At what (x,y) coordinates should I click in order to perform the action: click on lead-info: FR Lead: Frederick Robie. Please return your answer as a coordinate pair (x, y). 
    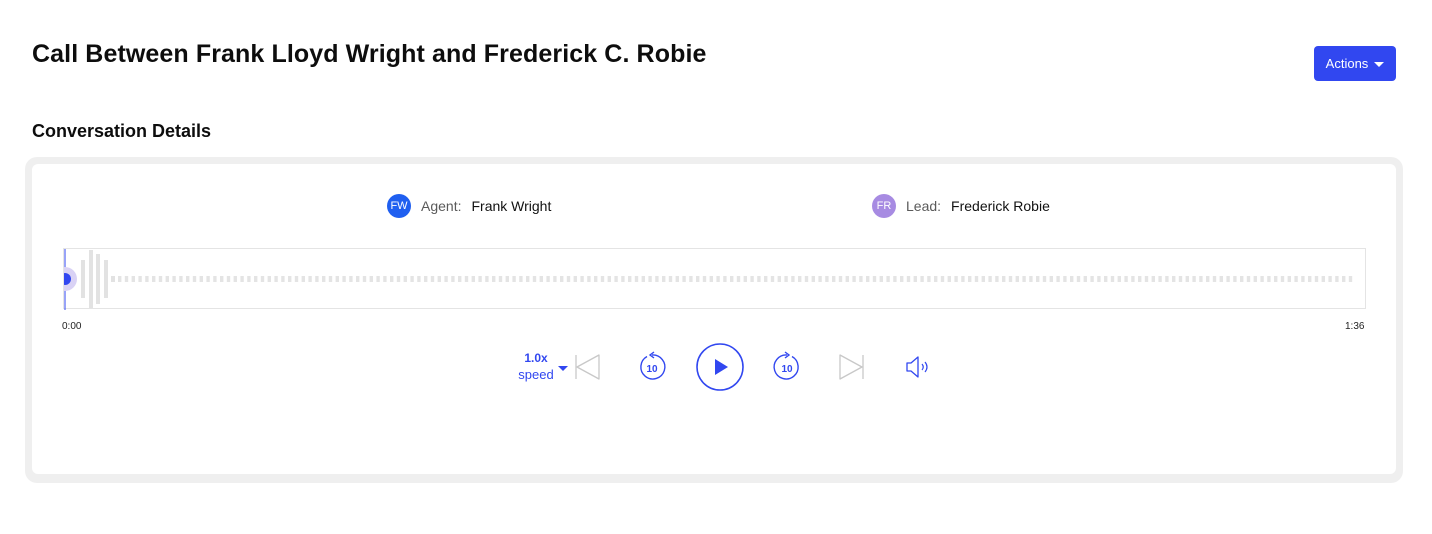
    Looking at the image, I should click on (961, 206).